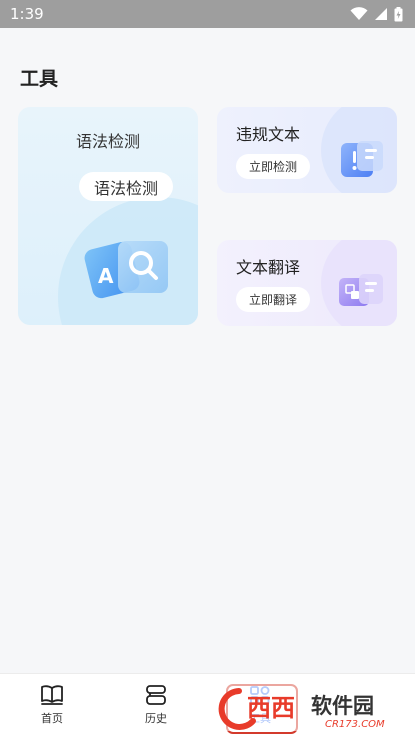  I want to click on cellular-signal-icon, so click(381, 14).